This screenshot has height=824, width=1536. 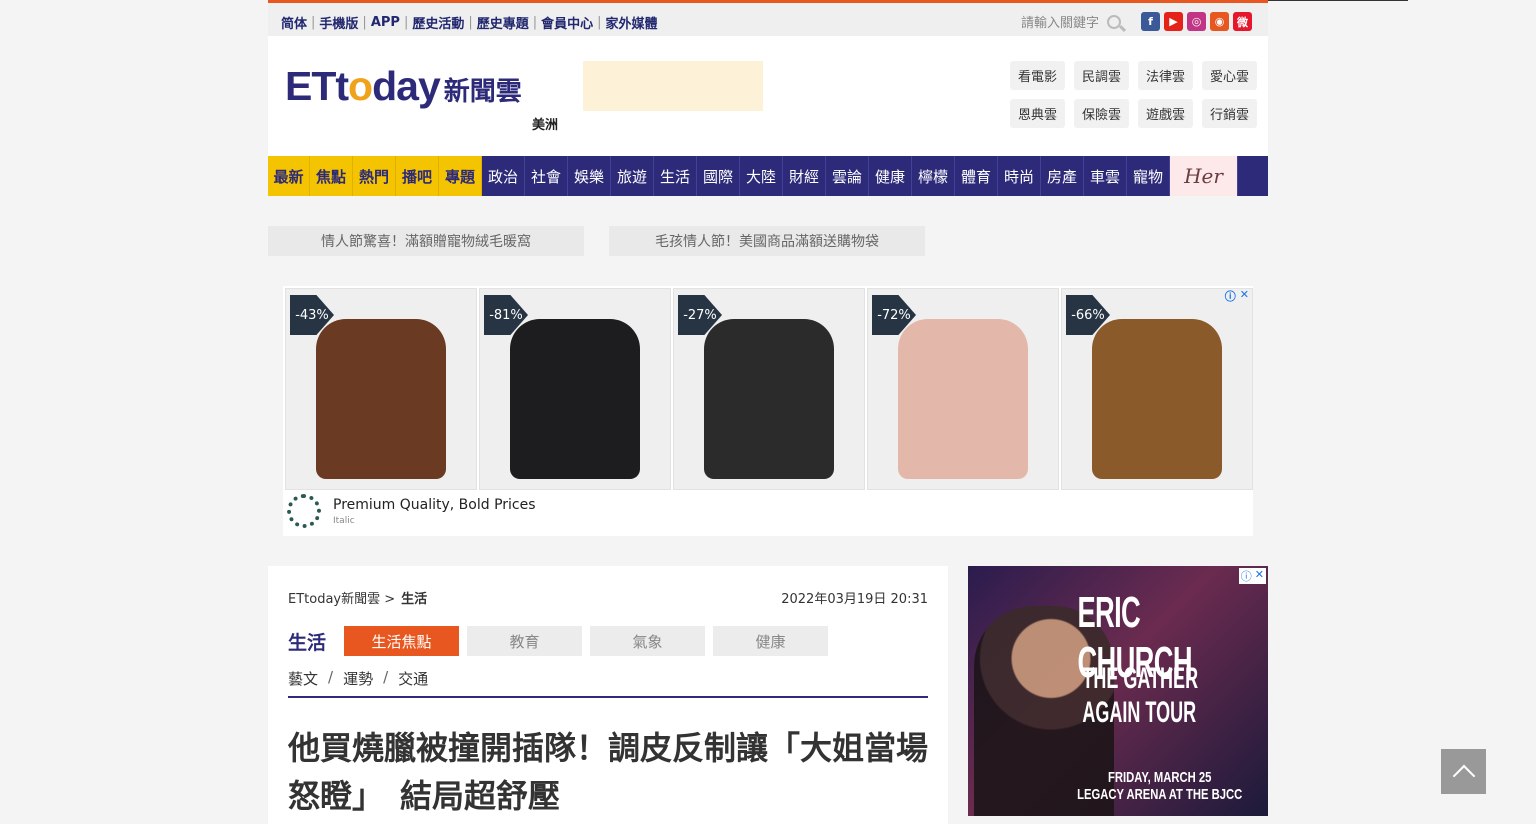 What do you see at coordinates (417, 176) in the screenshot?
I see `nav-item-highlight: 播吧` at bounding box center [417, 176].